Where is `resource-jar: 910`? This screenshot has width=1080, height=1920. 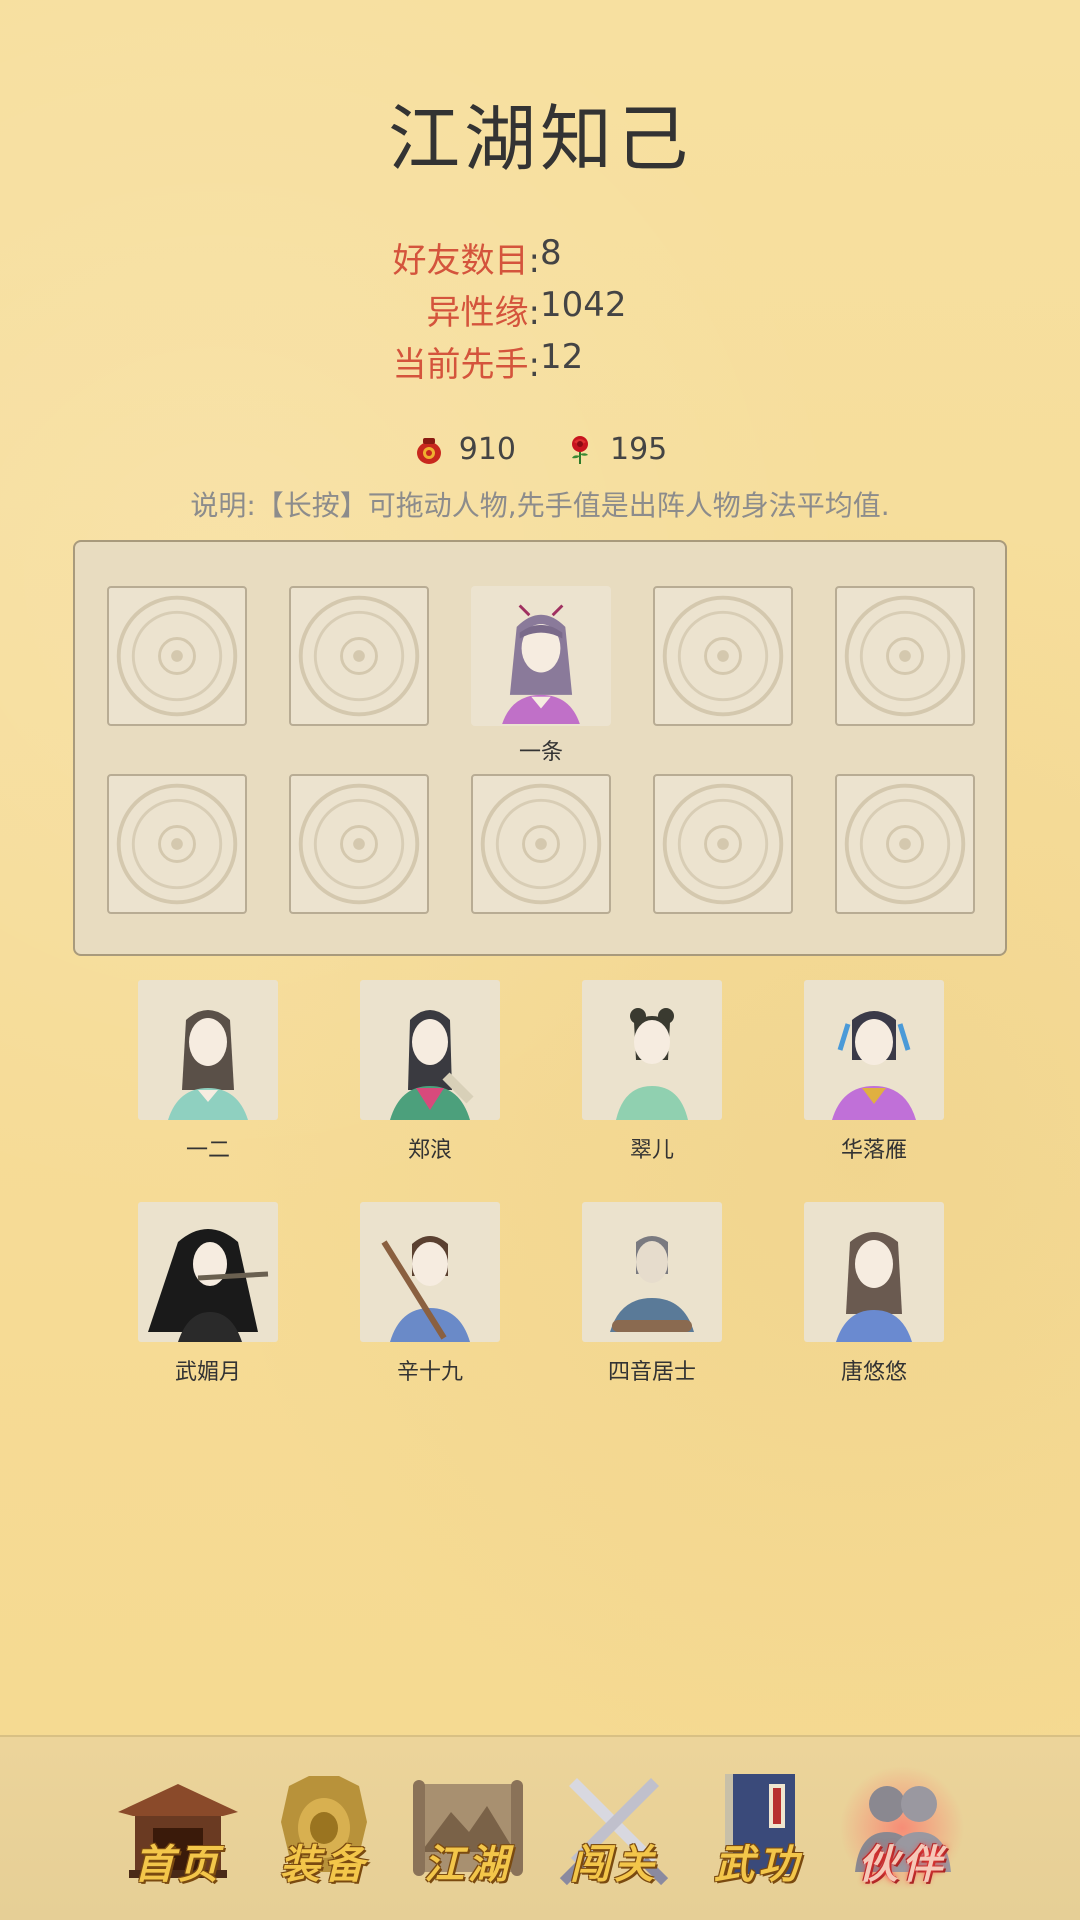 resource-jar: 910 is located at coordinates (464, 449).